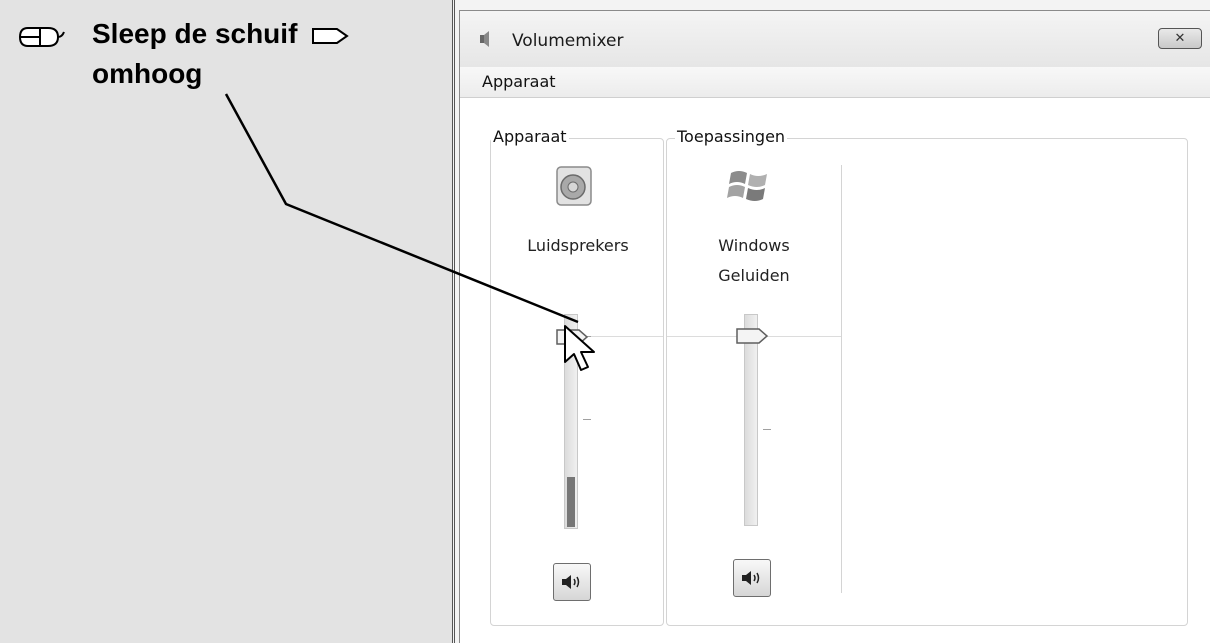 The height and width of the screenshot is (643, 1210). Describe the element at coordinates (568, 41) in the screenshot. I see `window-title: Volumemixer` at that location.